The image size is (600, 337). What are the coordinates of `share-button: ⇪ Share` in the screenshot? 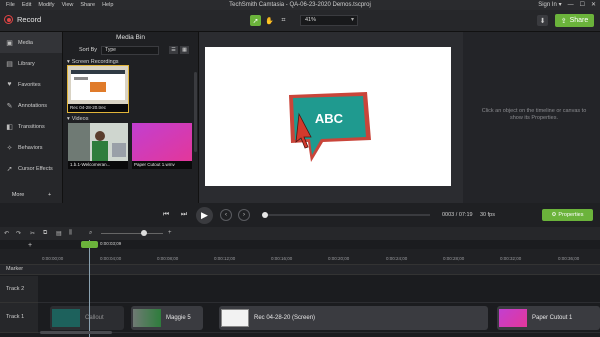 It's located at (574, 20).